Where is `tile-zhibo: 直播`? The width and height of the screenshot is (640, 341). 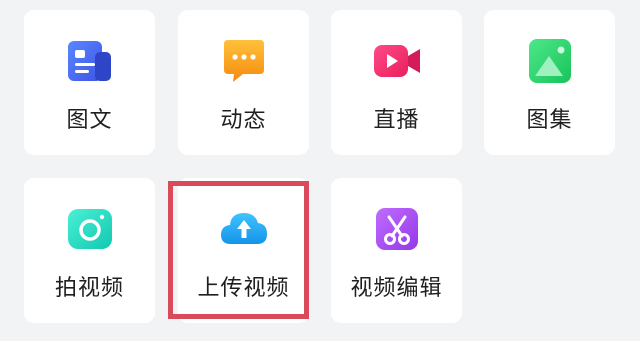 tile-zhibo: 直播 is located at coordinates (396, 82).